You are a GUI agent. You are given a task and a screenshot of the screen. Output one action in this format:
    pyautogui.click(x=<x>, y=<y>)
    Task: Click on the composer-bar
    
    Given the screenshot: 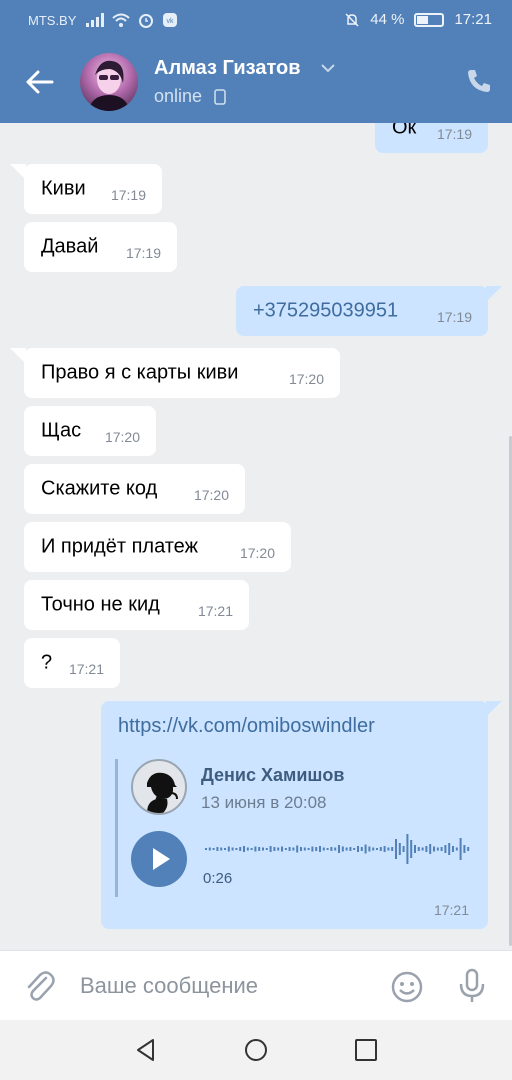 What is the action you would take?
    pyautogui.click(x=256, y=985)
    